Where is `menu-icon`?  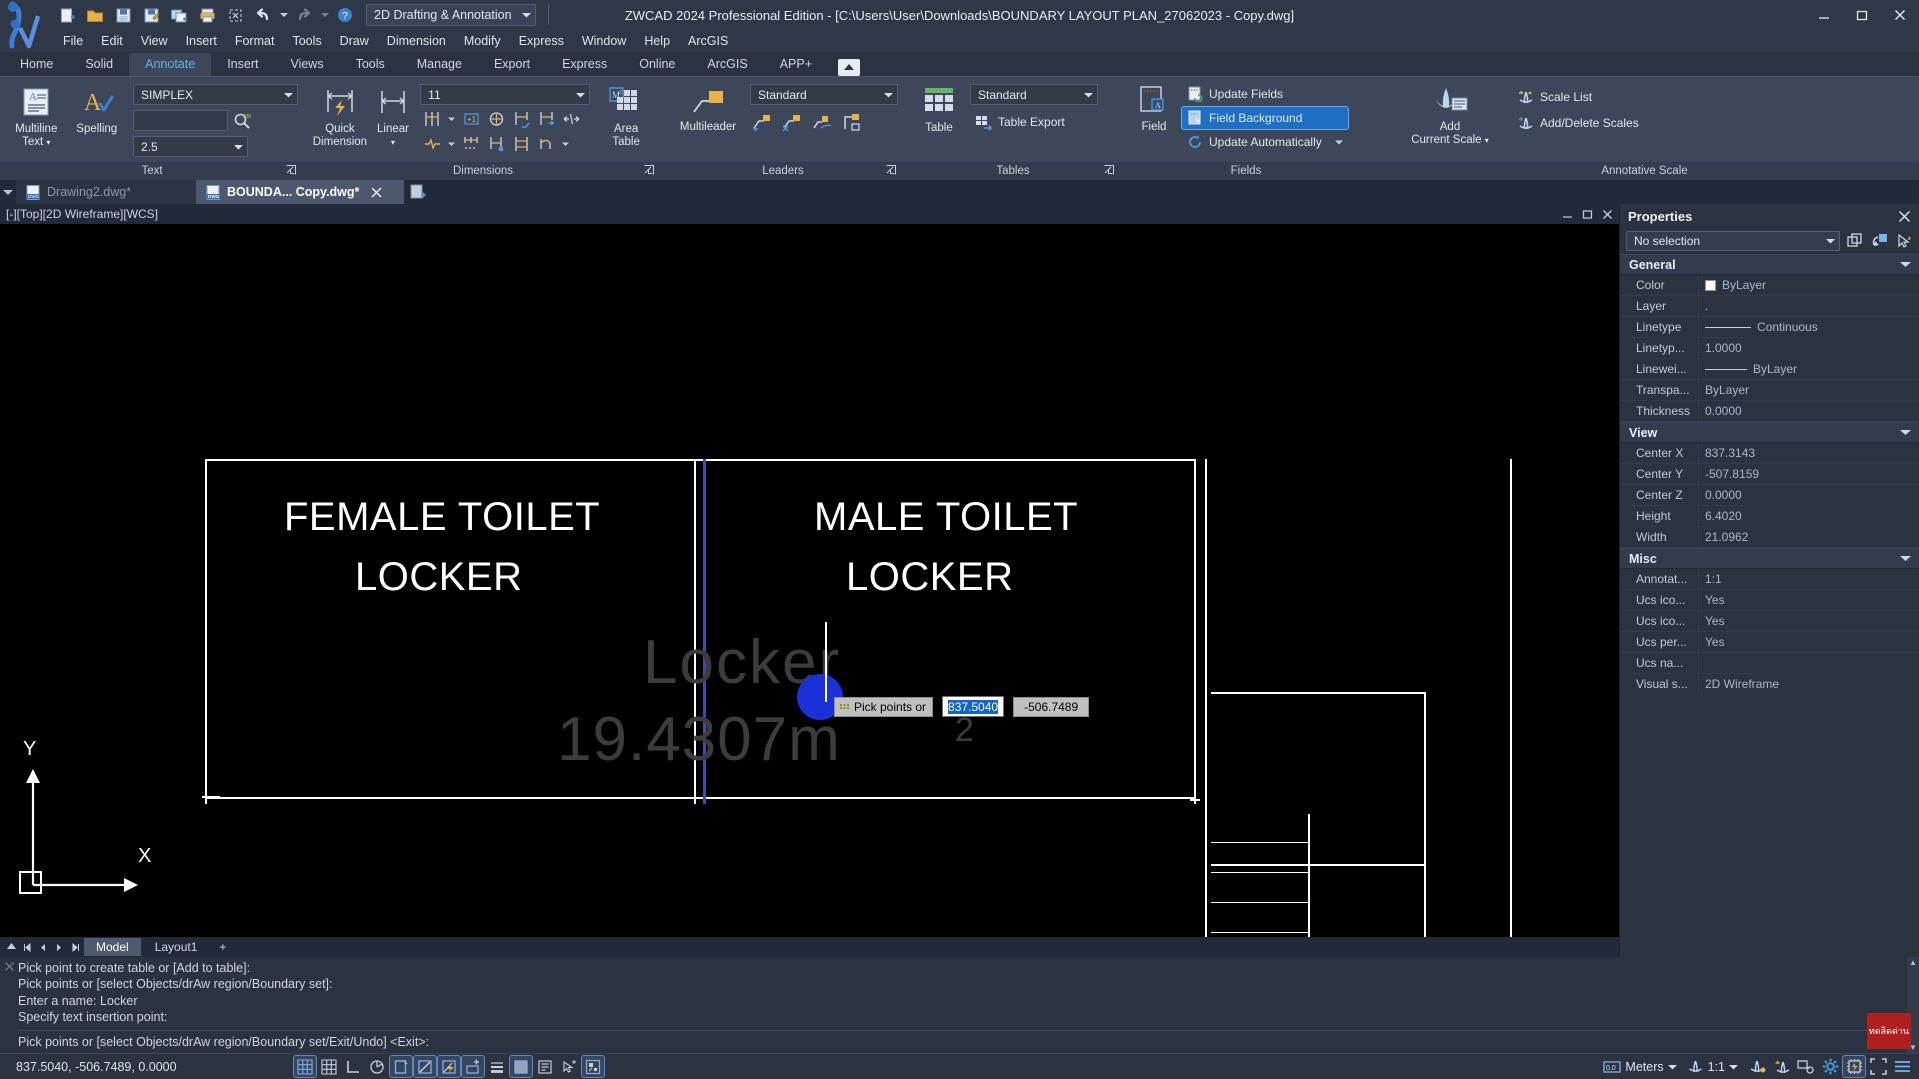
menu-icon is located at coordinates (1902, 1066).